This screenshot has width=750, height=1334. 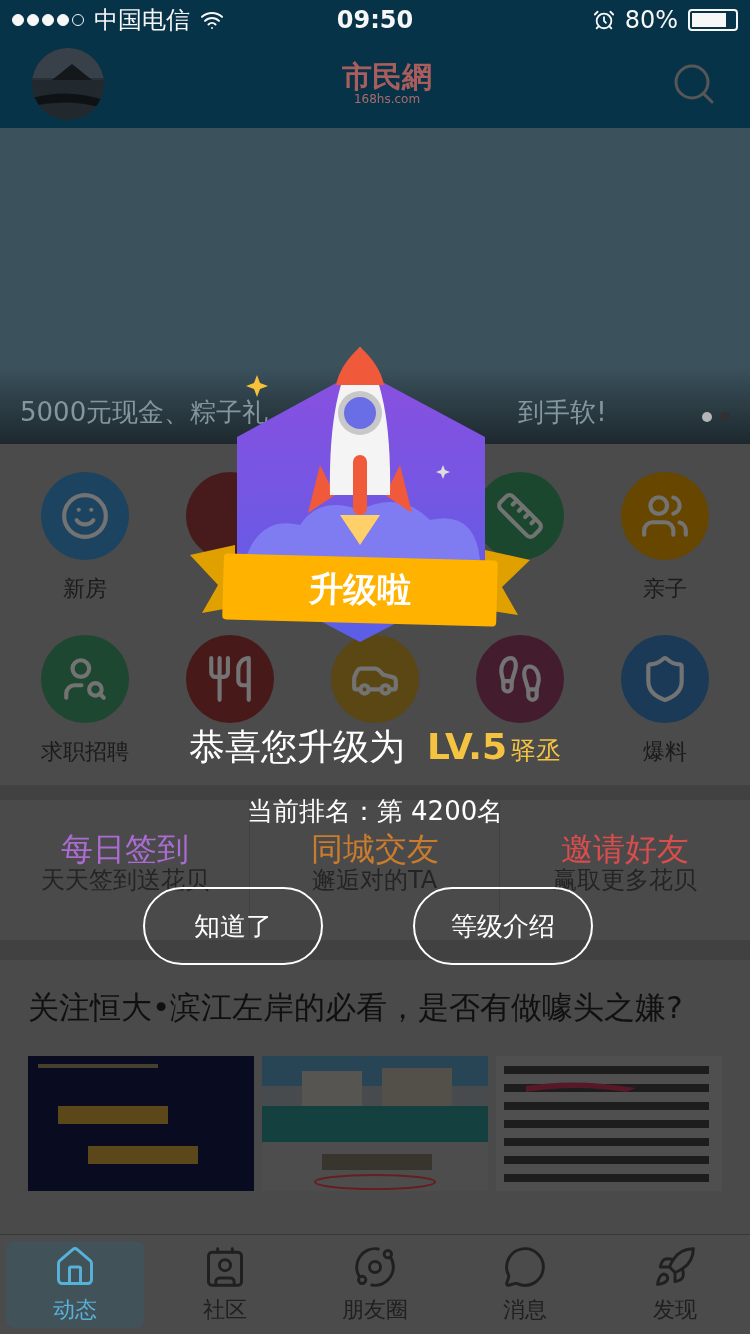 I want to click on page-dot, so click(x=707, y=417).